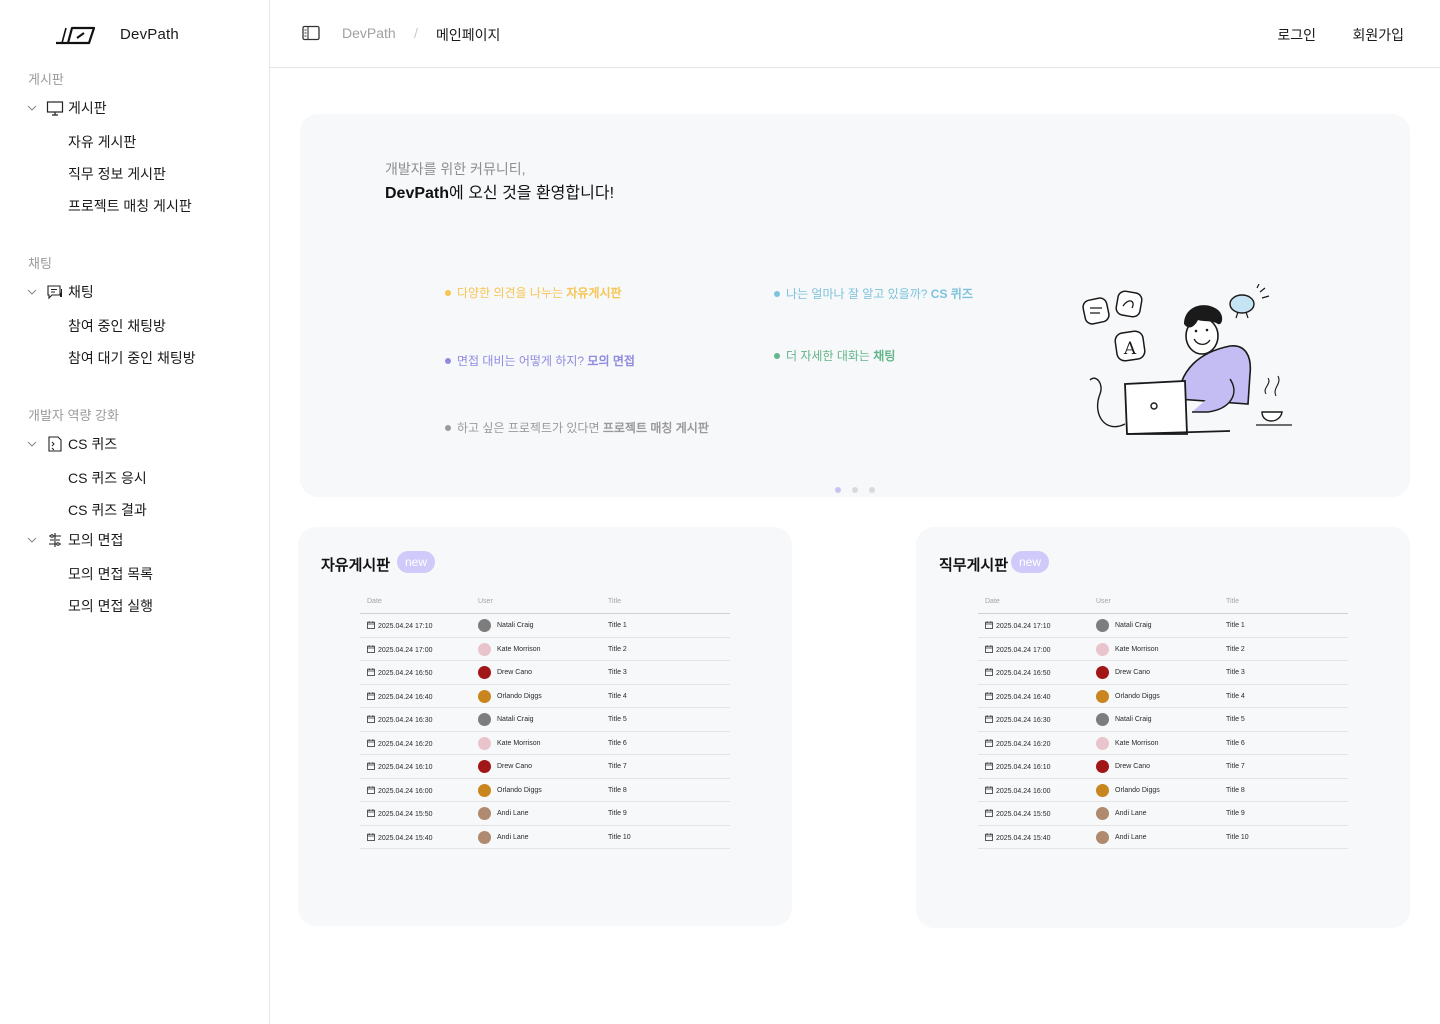 The width and height of the screenshot is (1440, 1024). Describe the element at coordinates (540, 360) in the screenshot. I see `feature-interview: 면접 대비는 어떻게 하지? 모의 면접` at that location.